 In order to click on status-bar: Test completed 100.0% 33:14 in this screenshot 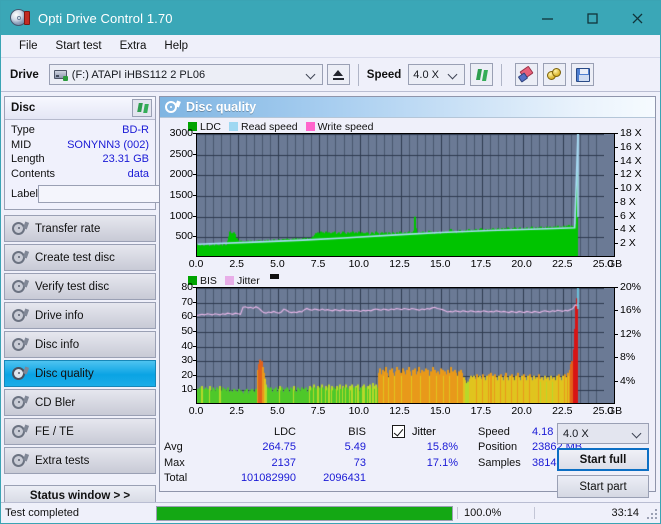, I will do `click(330, 512)`.